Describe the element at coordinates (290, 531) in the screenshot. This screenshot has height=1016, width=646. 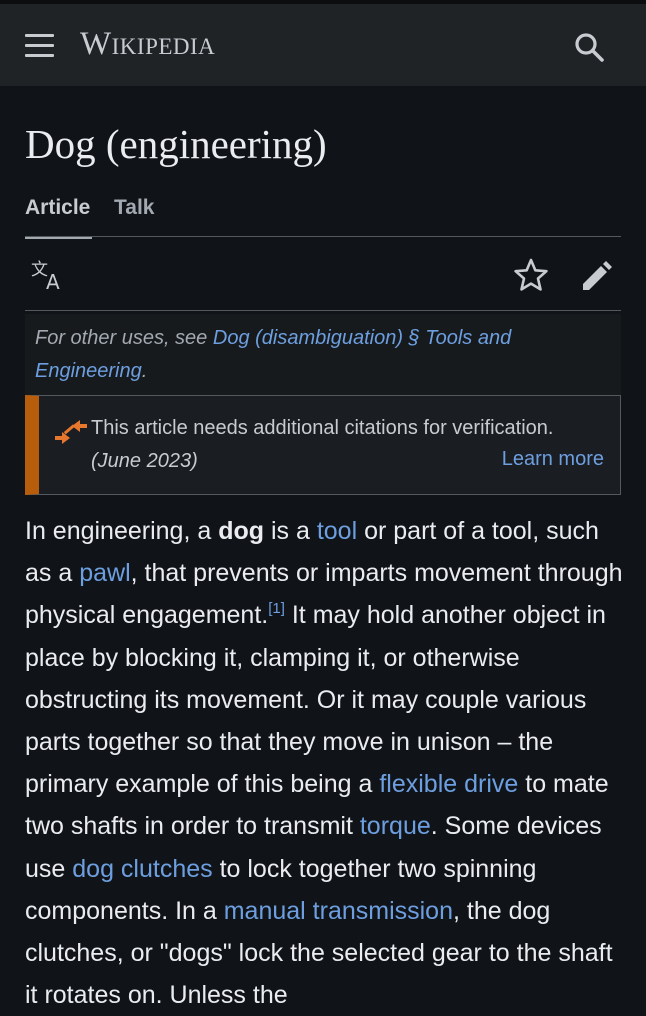
I see `body-text: is a` at that location.